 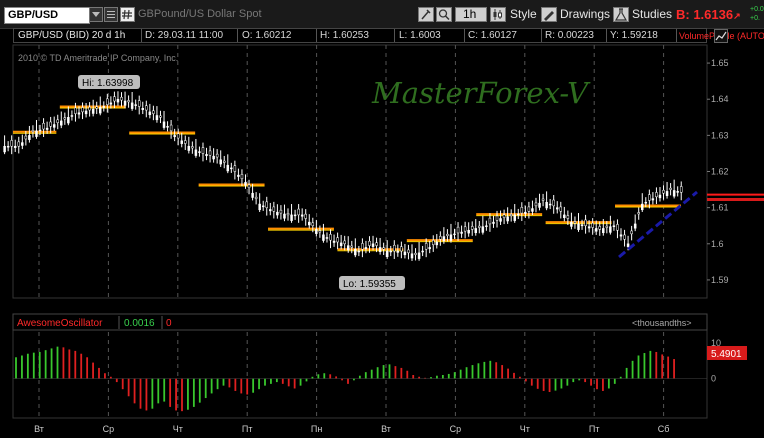 What do you see at coordinates (594, 429) in the screenshot?
I see `day-label: Пт` at bounding box center [594, 429].